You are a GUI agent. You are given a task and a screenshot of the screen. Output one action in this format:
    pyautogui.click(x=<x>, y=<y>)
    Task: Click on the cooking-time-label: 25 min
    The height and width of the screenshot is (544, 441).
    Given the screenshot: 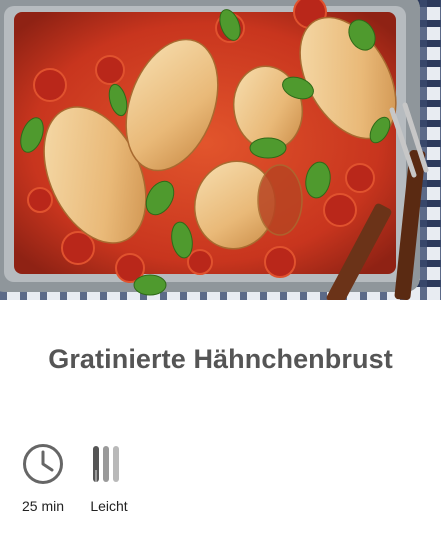 What is the action you would take?
    pyautogui.click(x=43, y=506)
    